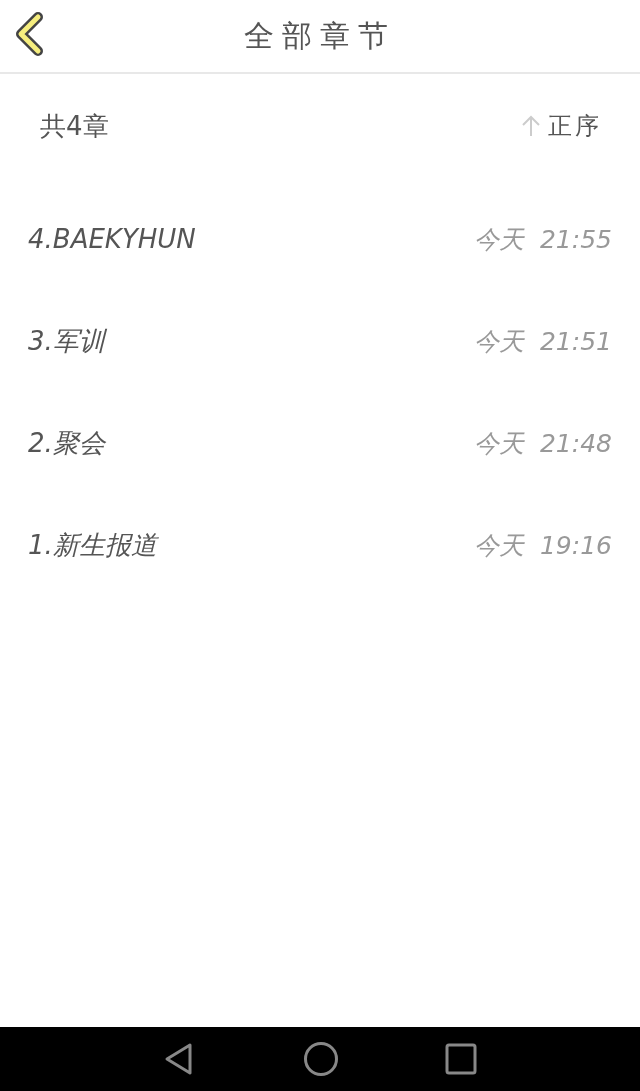 The width and height of the screenshot is (640, 1091). What do you see at coordinates (461, 1059) in the screenshot?
I see `recents-icon` at bounding box center [461, 1059].